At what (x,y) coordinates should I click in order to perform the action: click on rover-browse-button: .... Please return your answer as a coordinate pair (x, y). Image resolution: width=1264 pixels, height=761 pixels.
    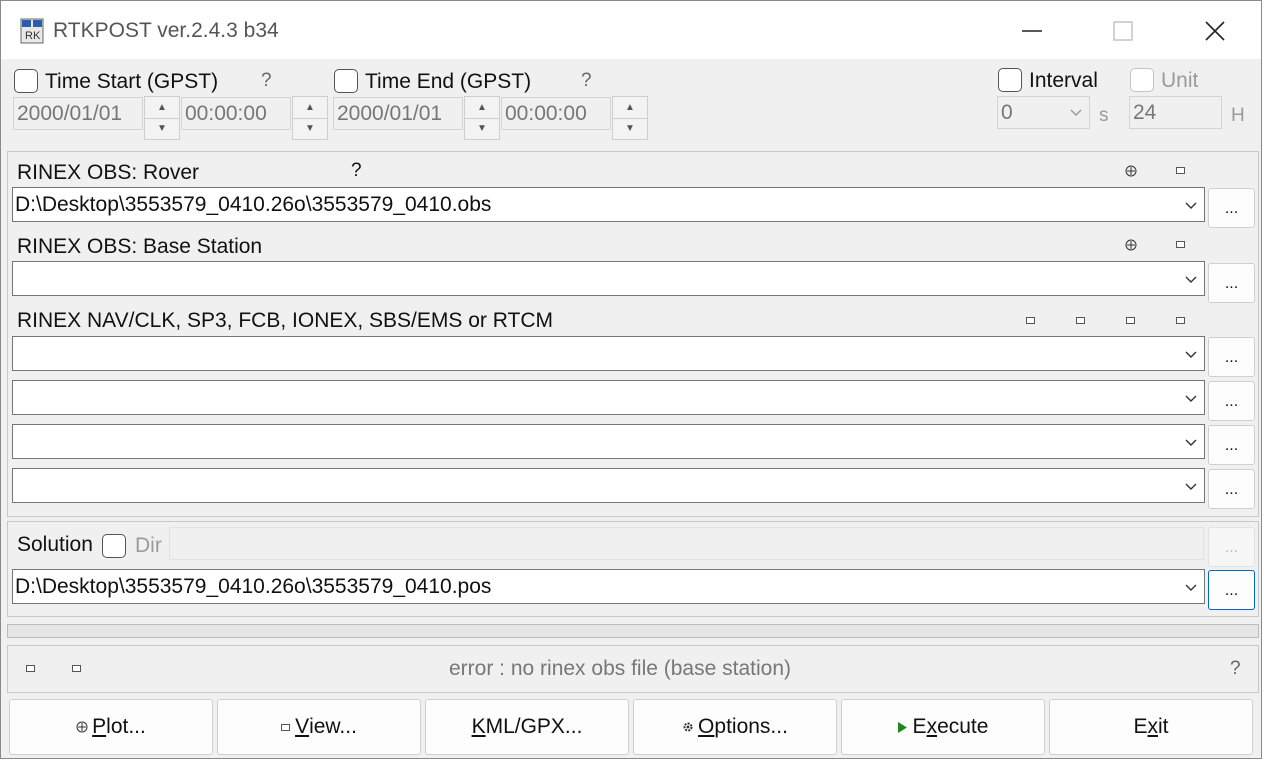
    Looking at the image, I should click on (1231, 208).